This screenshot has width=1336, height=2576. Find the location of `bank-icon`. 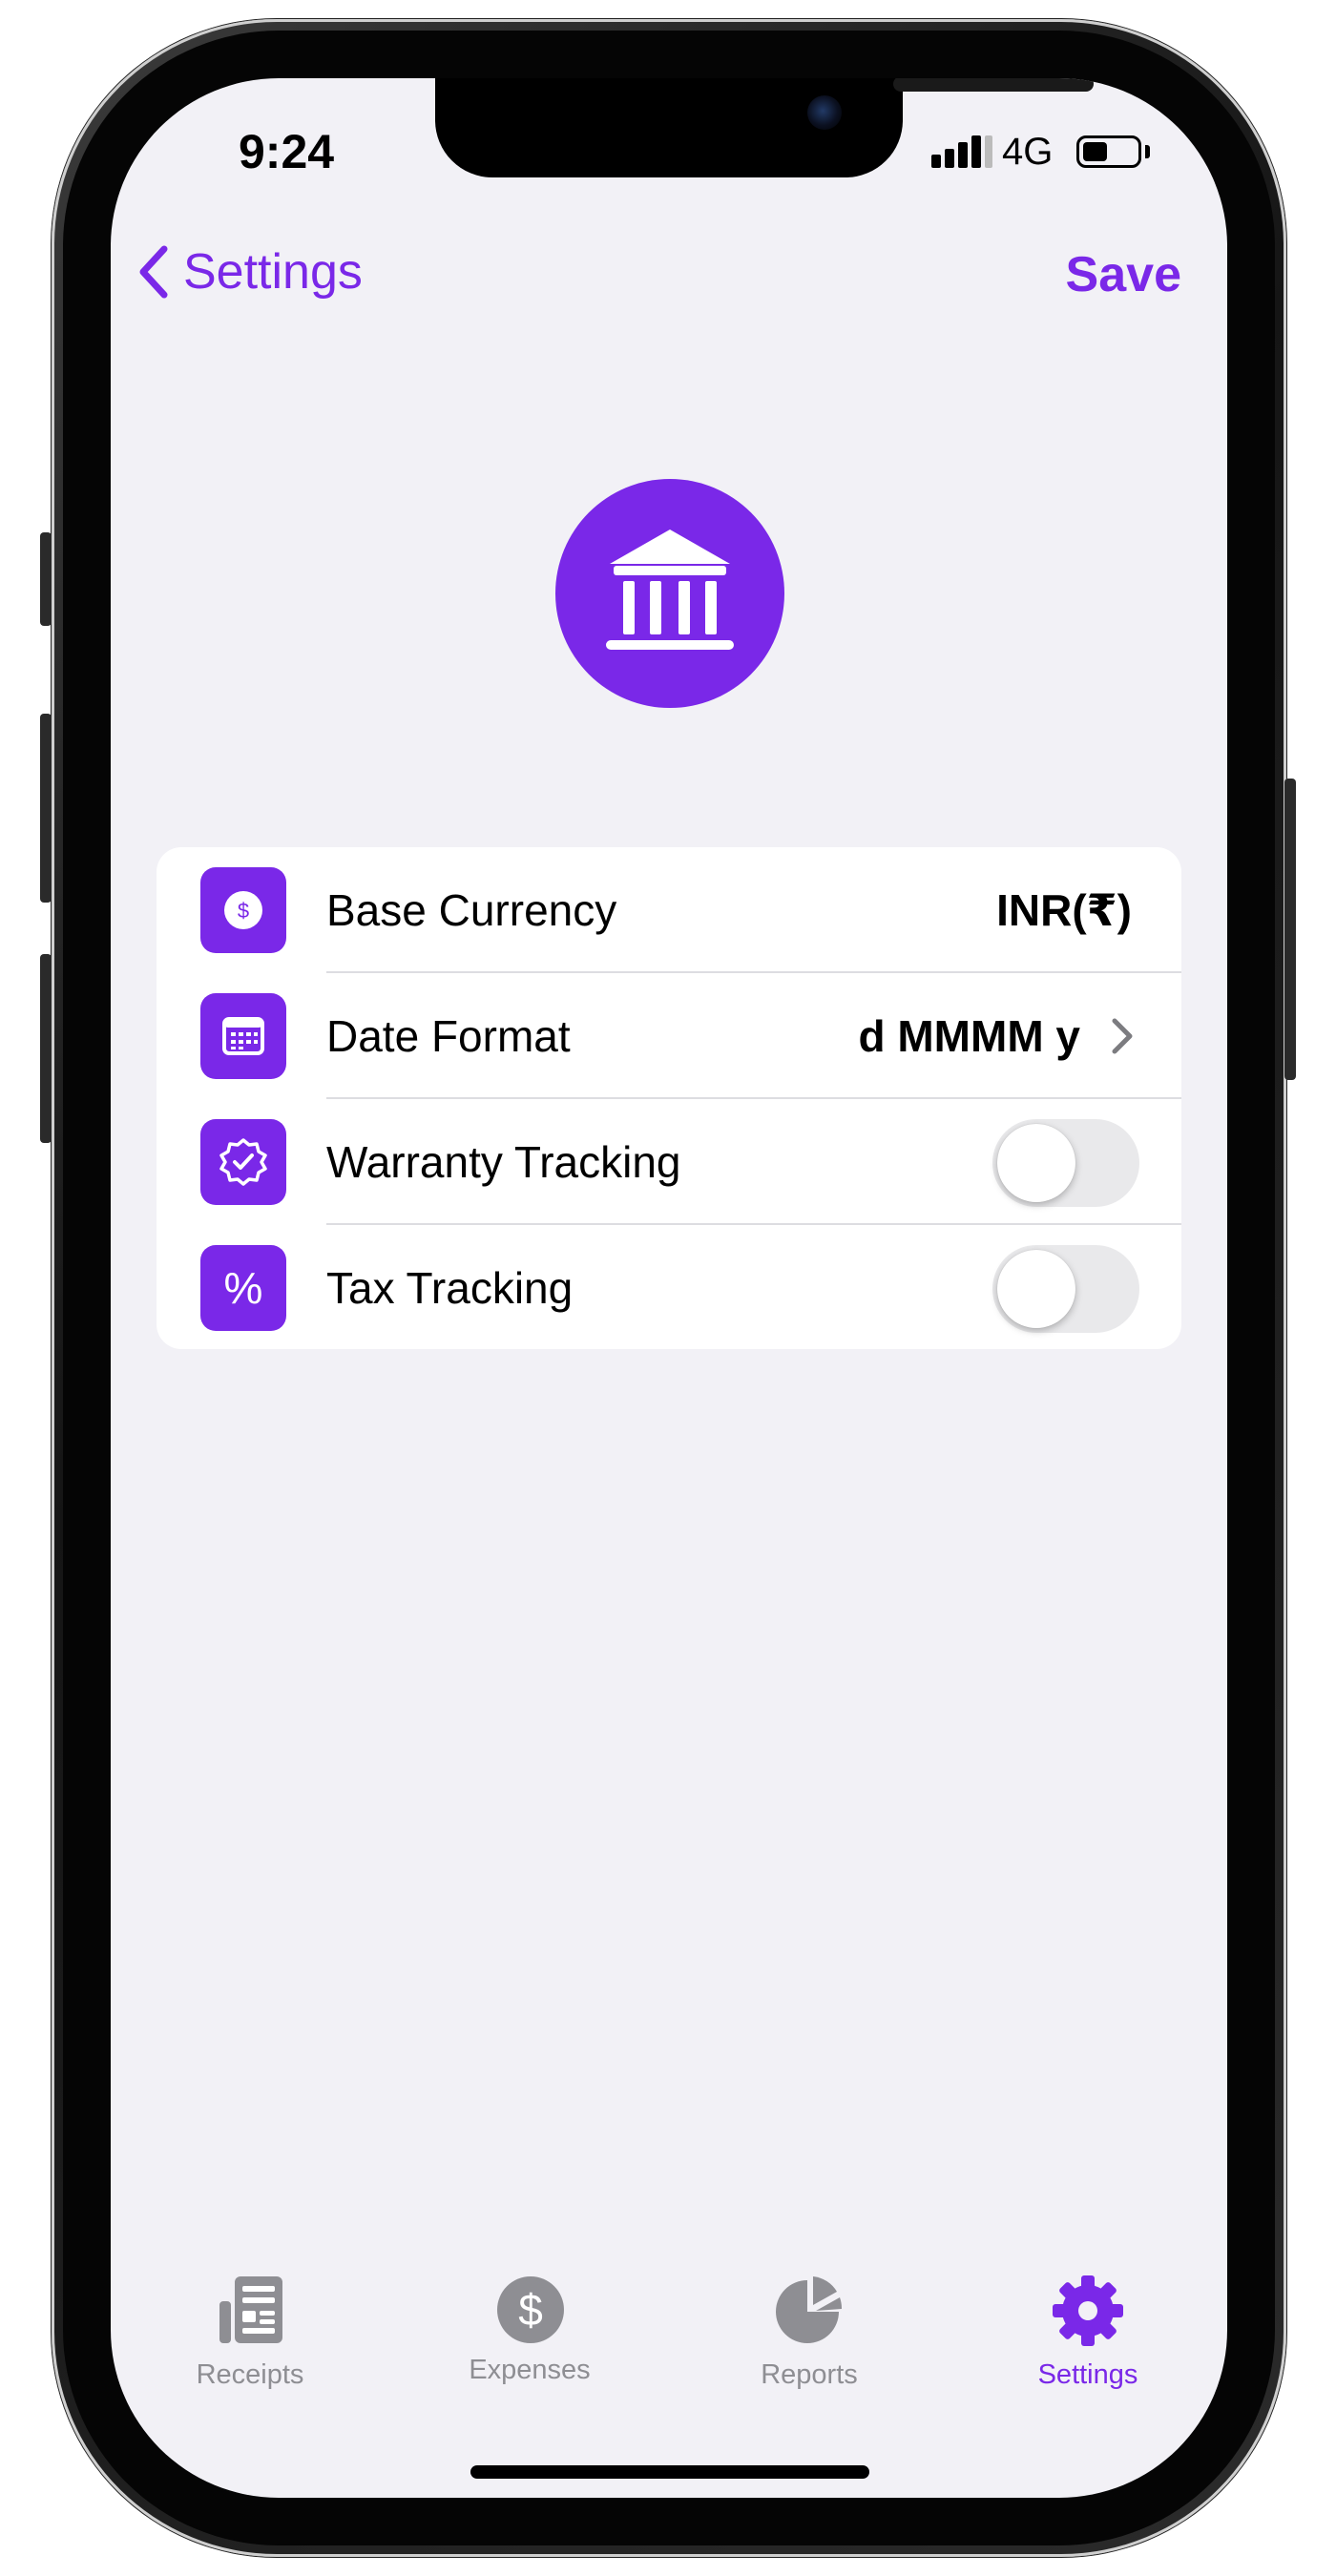

bank-icon is located at coordinates (670, 590).